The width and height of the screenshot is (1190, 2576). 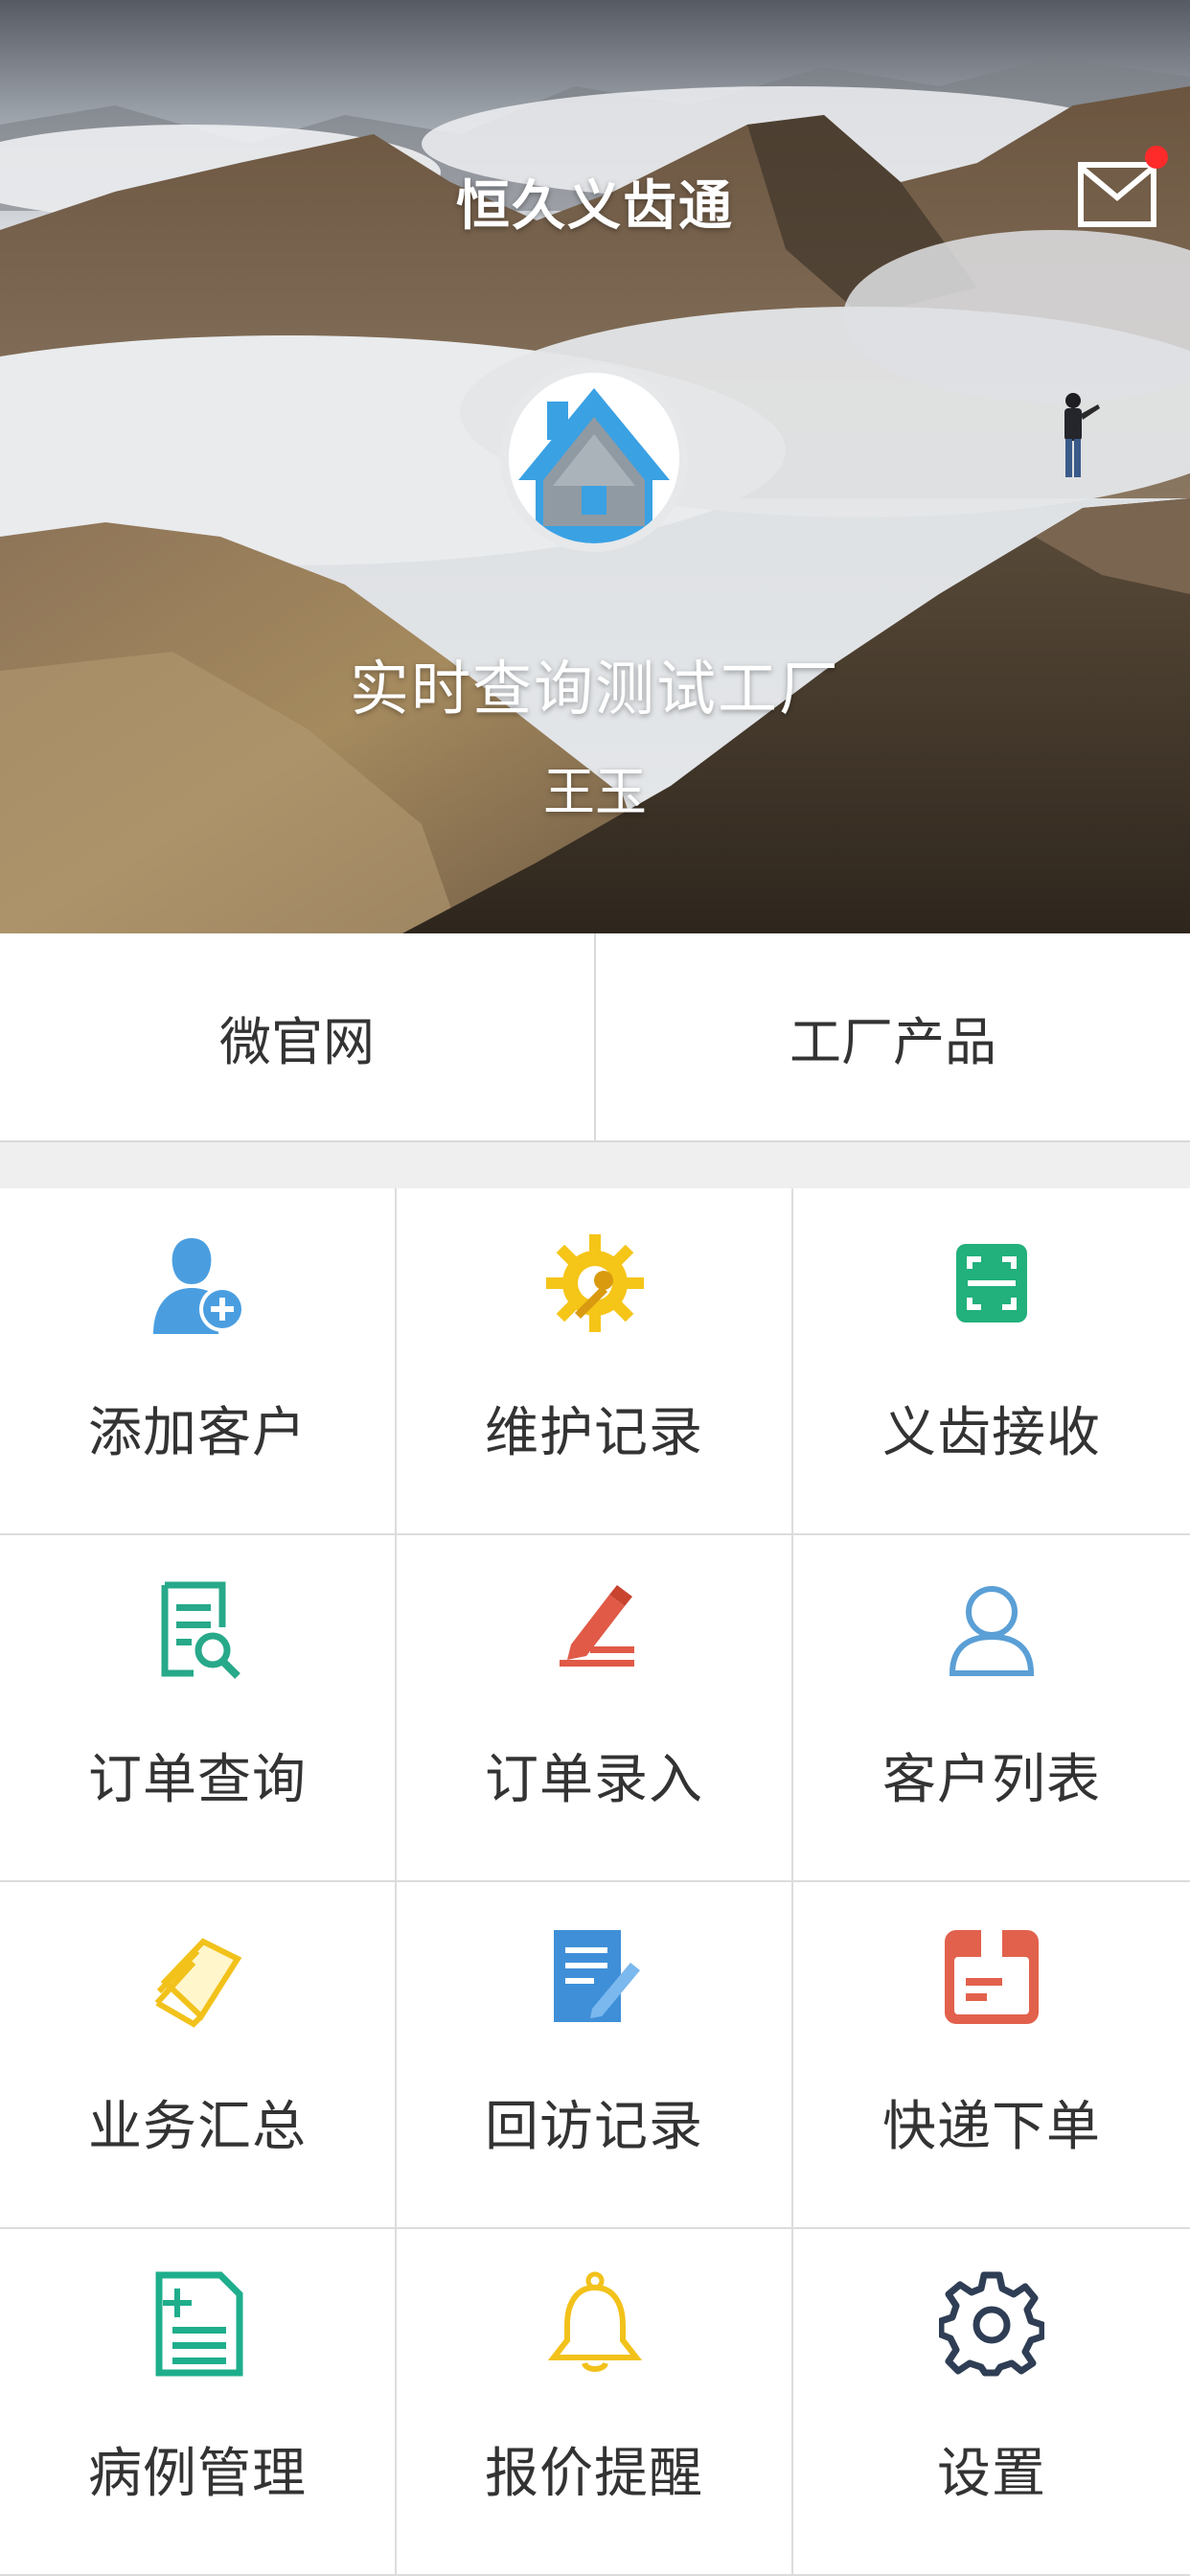 I want to click on menu-item-label: 报价提醒, so click(x=594, y=2474).